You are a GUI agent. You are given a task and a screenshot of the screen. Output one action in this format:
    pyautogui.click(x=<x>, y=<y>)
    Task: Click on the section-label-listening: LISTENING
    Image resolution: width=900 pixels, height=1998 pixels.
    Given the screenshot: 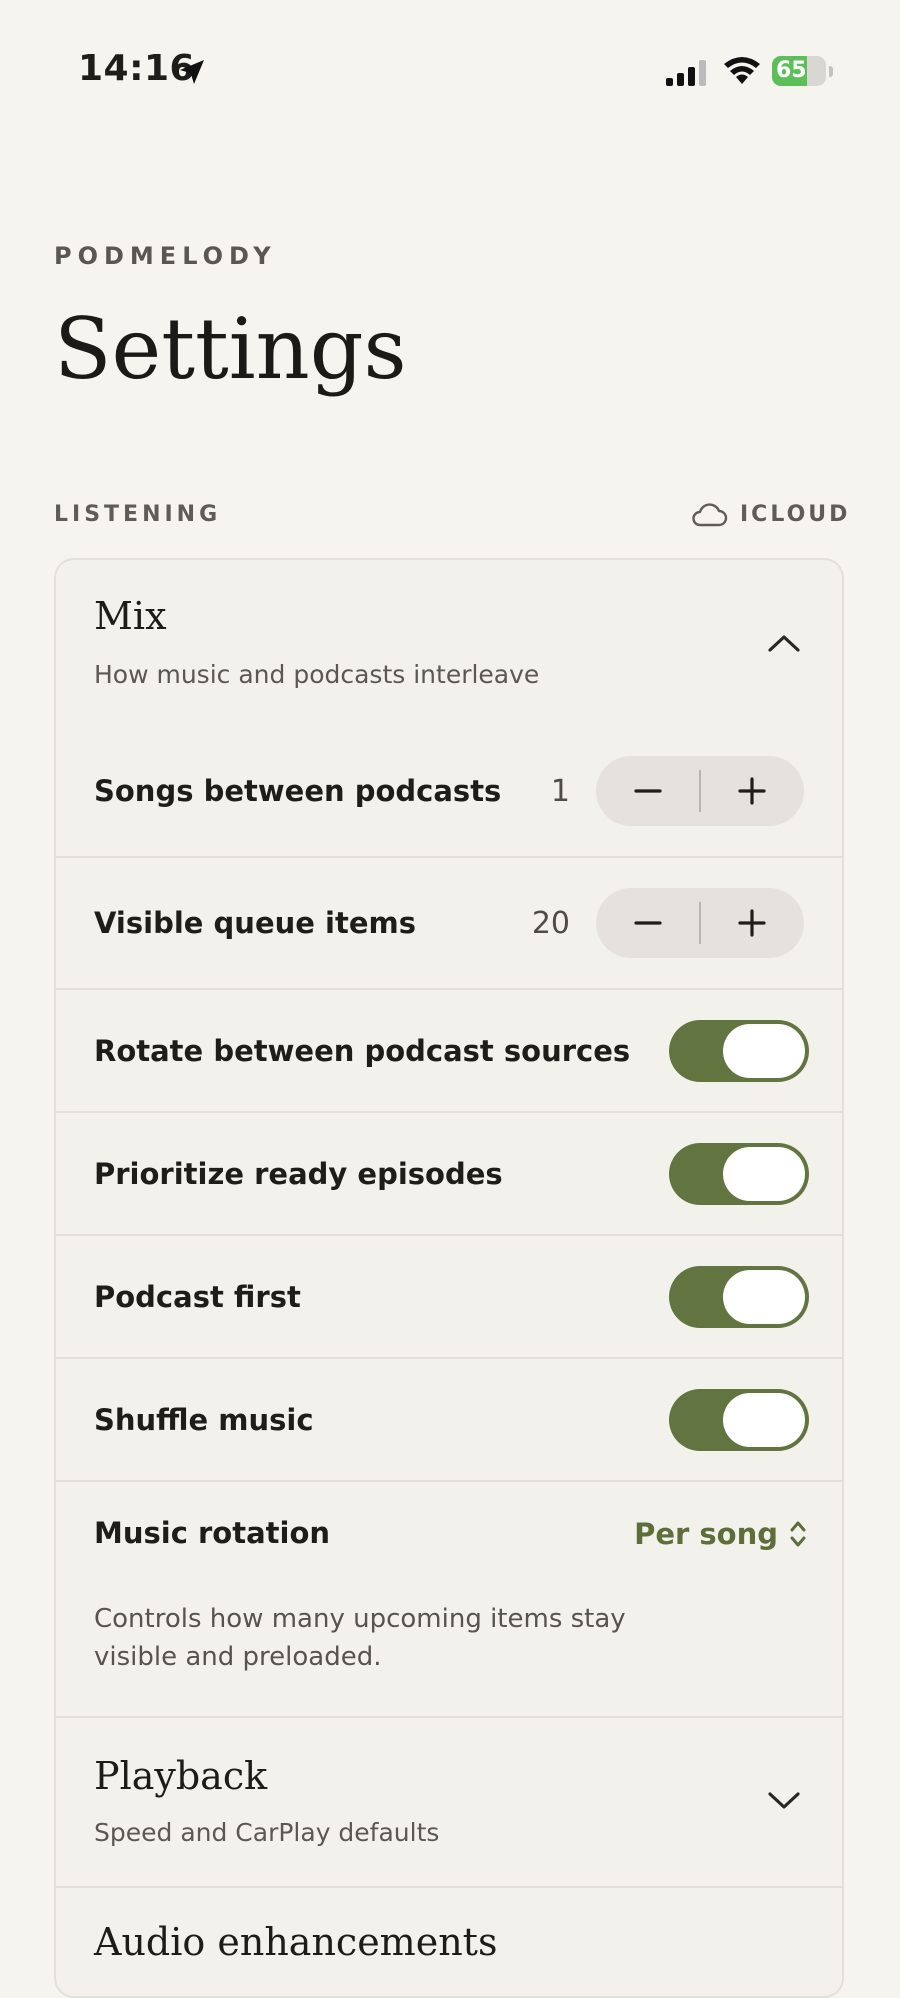 What is the action you would take?
    pyautogui.click(x=138, y=514)
    